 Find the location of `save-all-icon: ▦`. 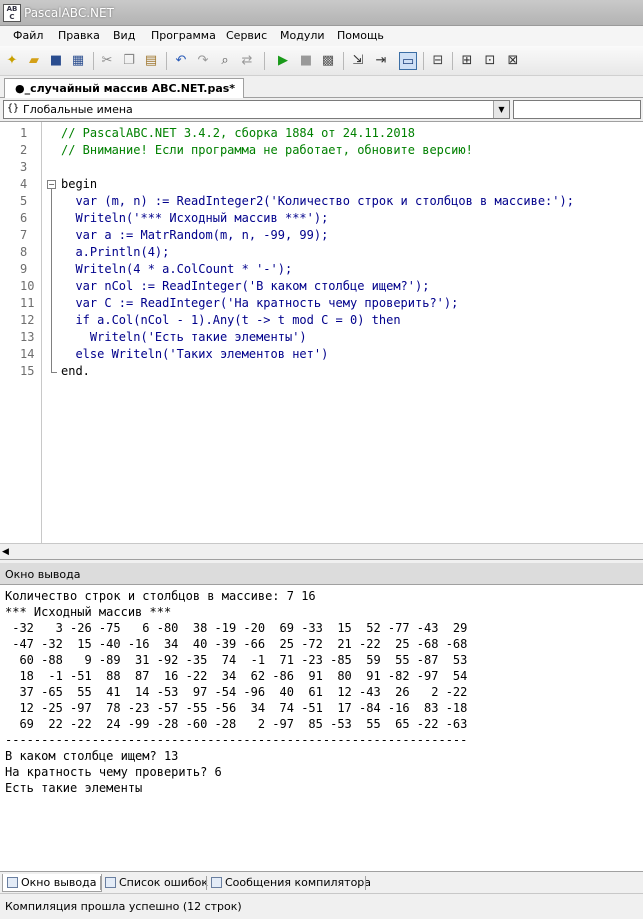

save-all-icon: ▦ is located at coordinates (78, 61).